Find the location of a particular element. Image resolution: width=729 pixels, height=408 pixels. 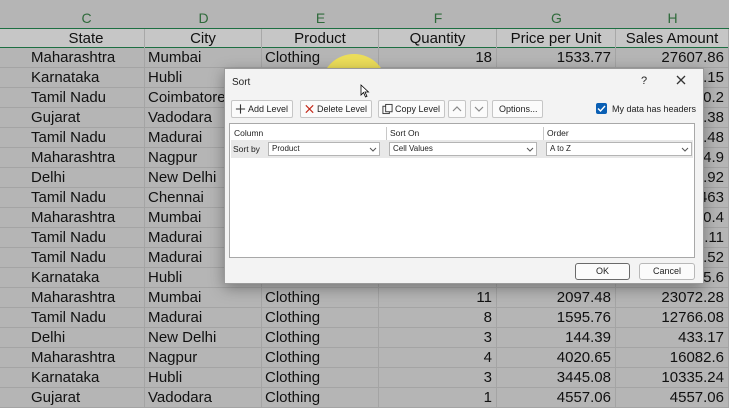

close-icon is located at coordinates (681, 80).